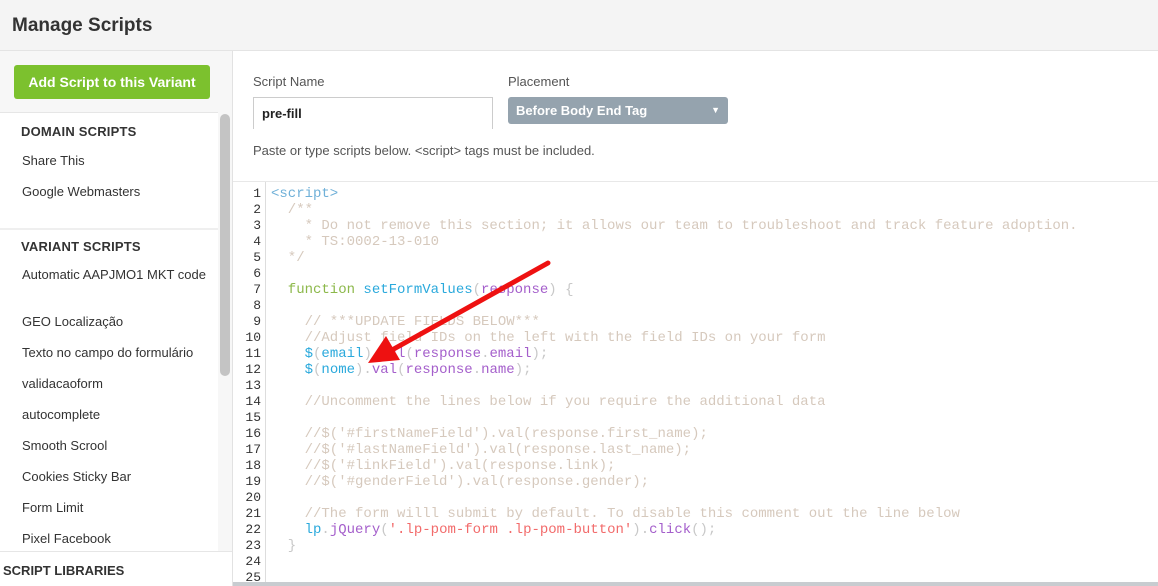 Image resolution: width=1158 pixels, height=586 pixels. Describe the element at coordinates (119, 508) in the screenshot. I see `list-item: Form Limit` at that location.